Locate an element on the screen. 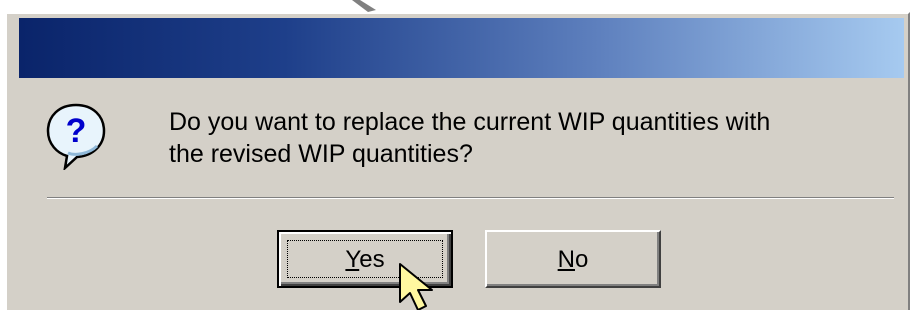 Image resolution: width=917 pixels, height=310 pixels. message-line-2: the revised WIP quantities? is located at coordinates (321, 154).